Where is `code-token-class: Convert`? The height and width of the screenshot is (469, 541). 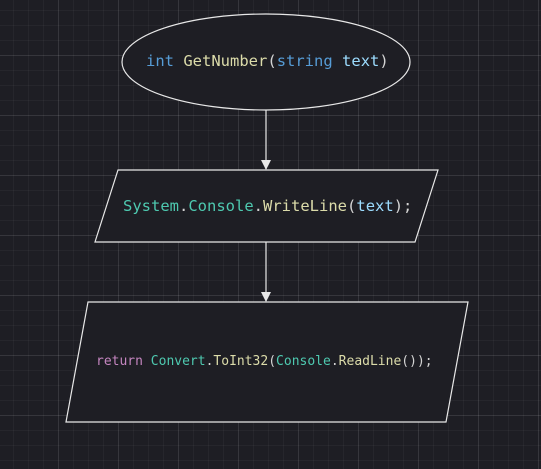 code-token-class: Convert is located at coordinates (178, 361).